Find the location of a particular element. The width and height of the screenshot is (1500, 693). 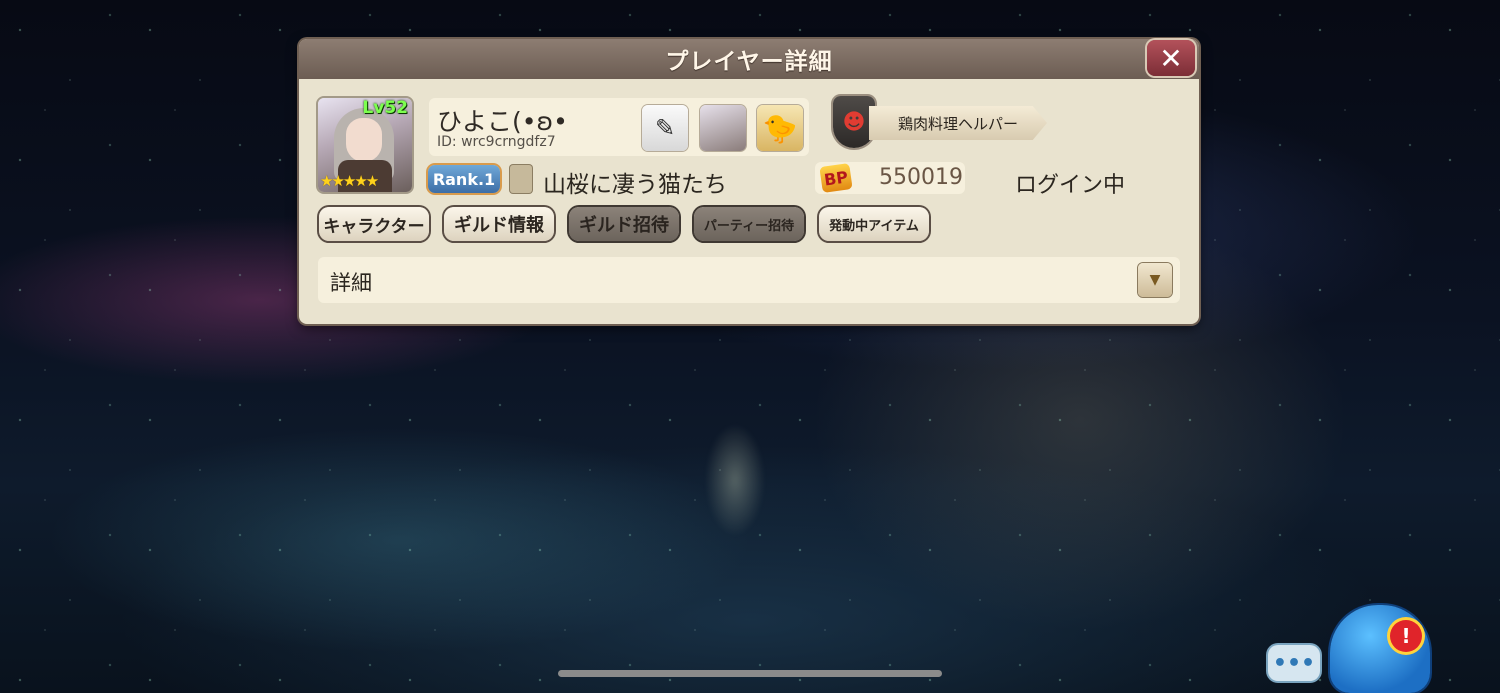

player-avatar: Lv52 ★★★★★ is located at coordinates (365, 145).